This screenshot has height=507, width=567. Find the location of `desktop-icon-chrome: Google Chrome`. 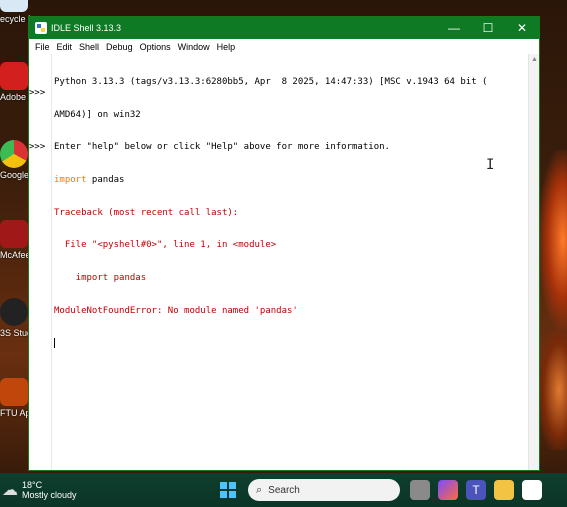

desktop-icon-chrome: Google Chrome is located at coordinates (15, 160).